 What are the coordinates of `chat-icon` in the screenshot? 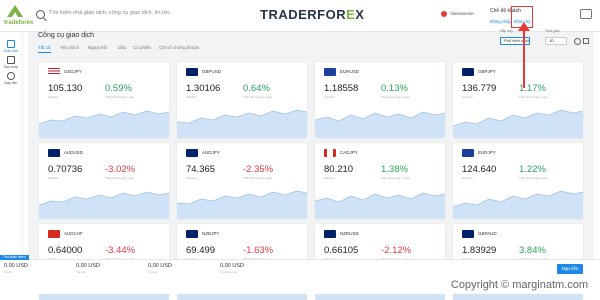 It's located at (586, 14).